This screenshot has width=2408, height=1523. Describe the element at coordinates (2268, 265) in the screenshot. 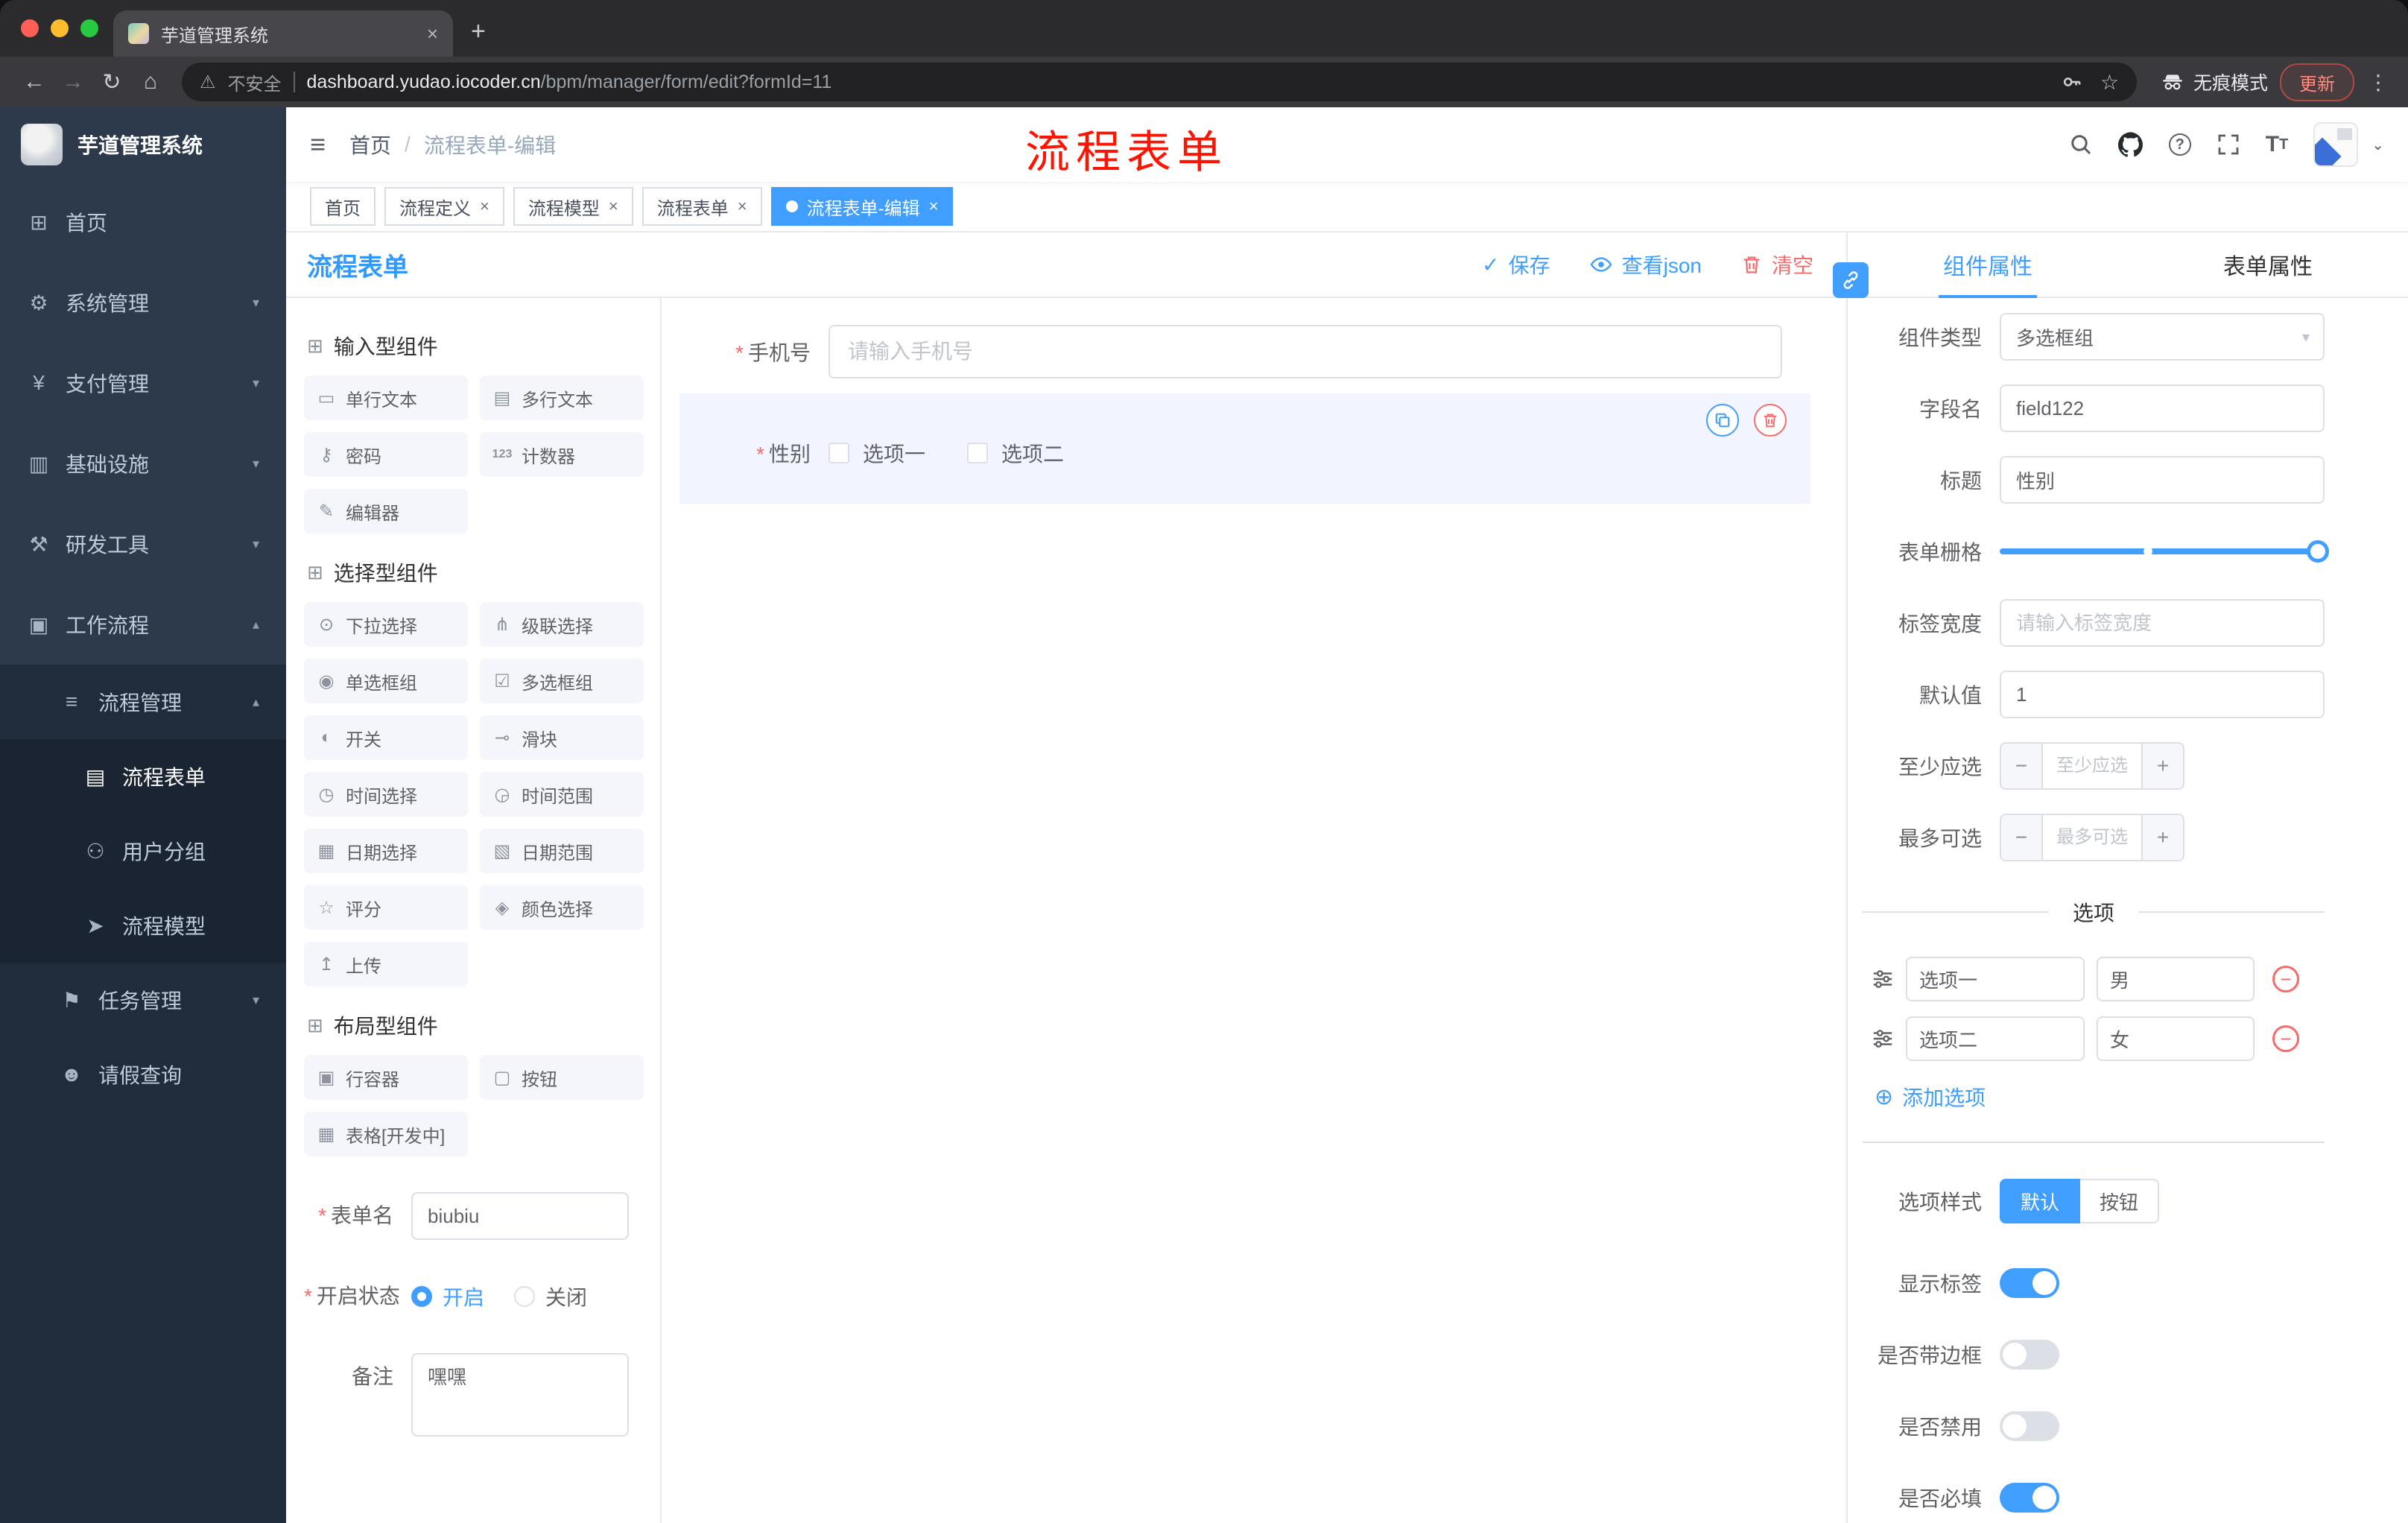

I see `tab-form-props: 表单属性` at that location.